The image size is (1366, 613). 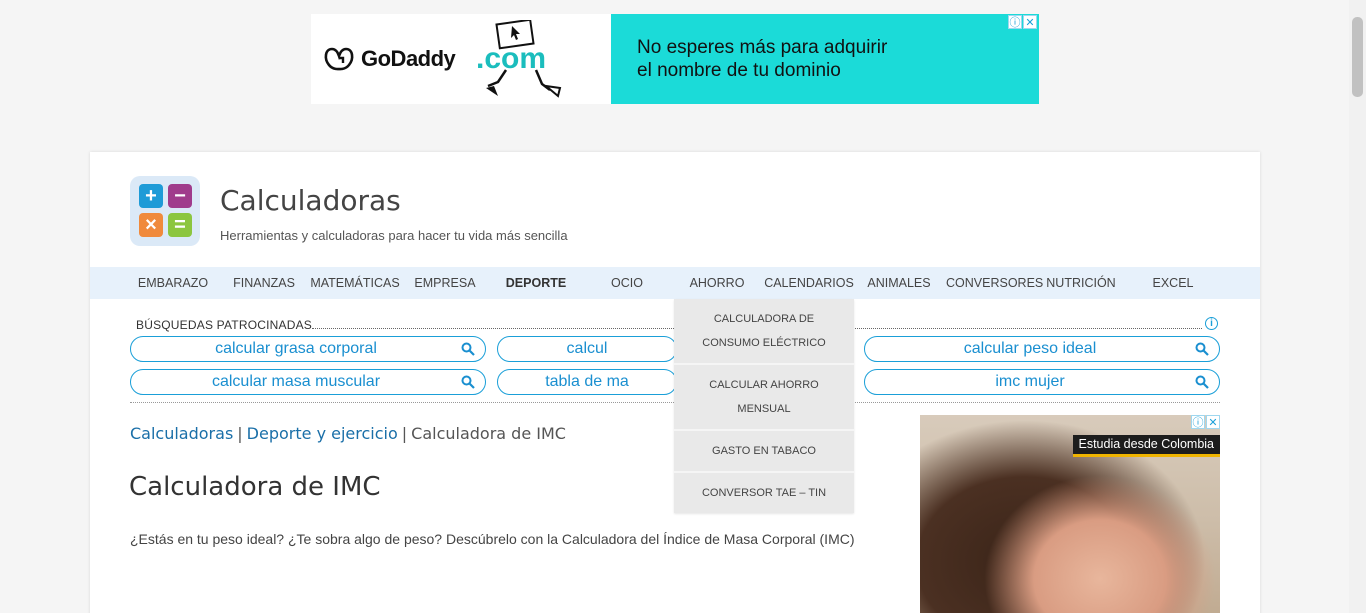 What do you see at coordinates (1357, 57) in the screenshot?
I see `scrollbar-thumb` at bounding box center [1357, 57].